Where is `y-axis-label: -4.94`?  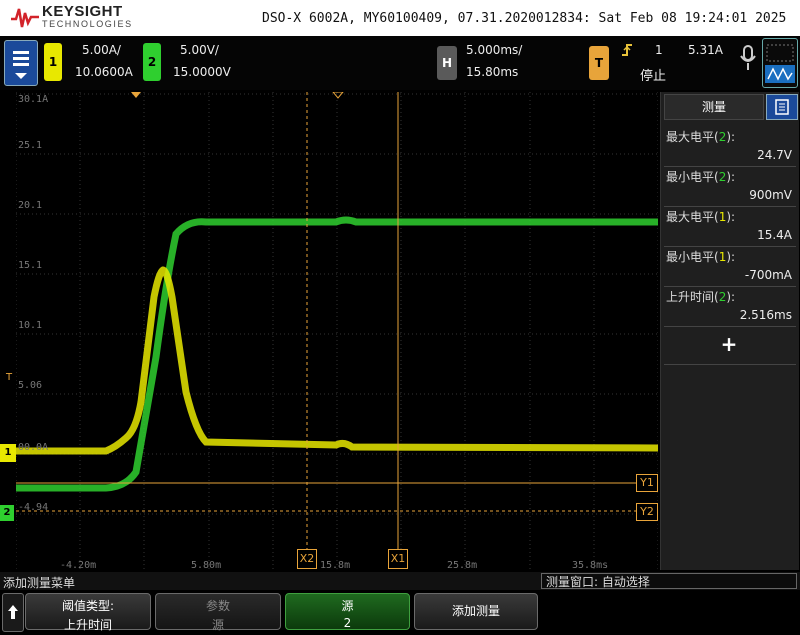
y-axis-label: -4.94 is located at coordinates (33, 507).